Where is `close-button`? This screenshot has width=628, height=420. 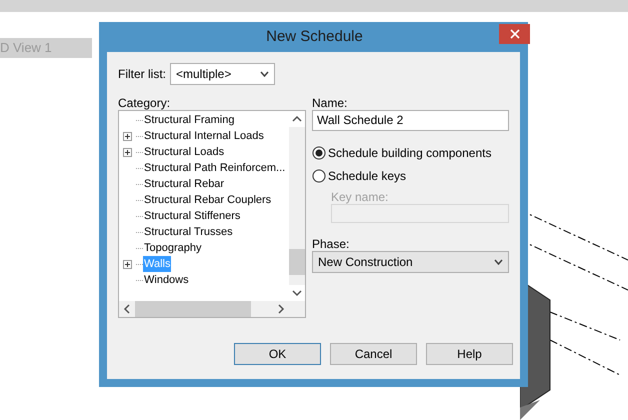 close-button is located at coordinates (514, 34).